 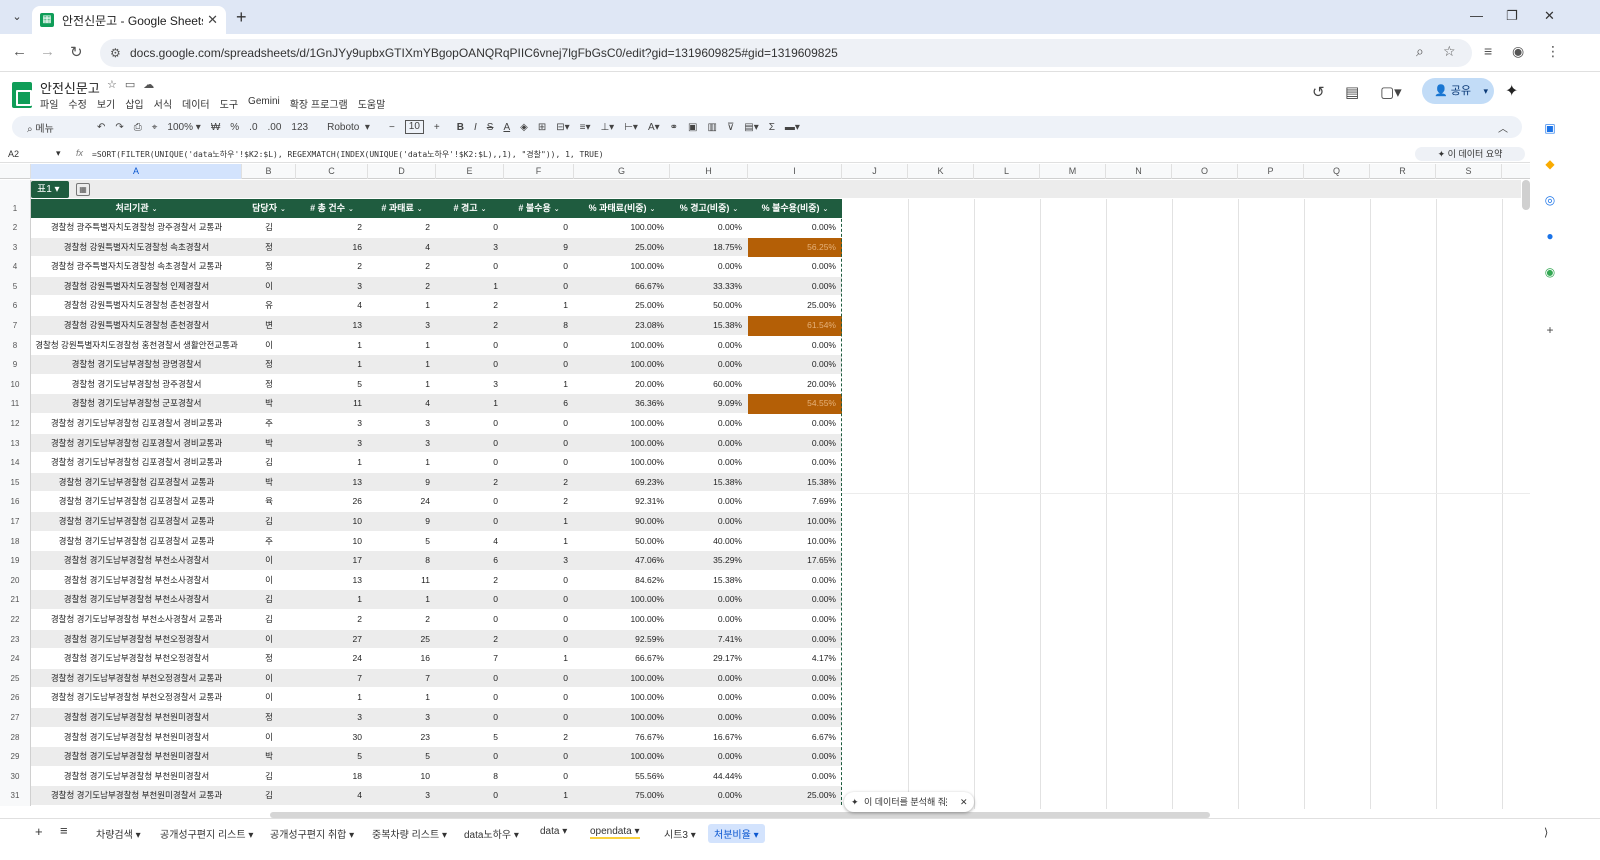 What do you see at coordinates (402, 542) in the screenshot?
I see `cell-d: 5` at bounding box center [402, 542].